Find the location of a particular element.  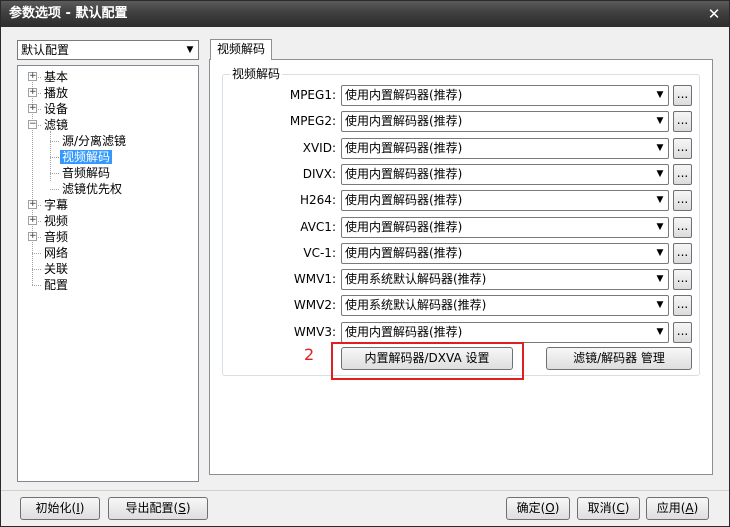

export-config-button: 导出配置(S) is located at coordinates (158, 508).